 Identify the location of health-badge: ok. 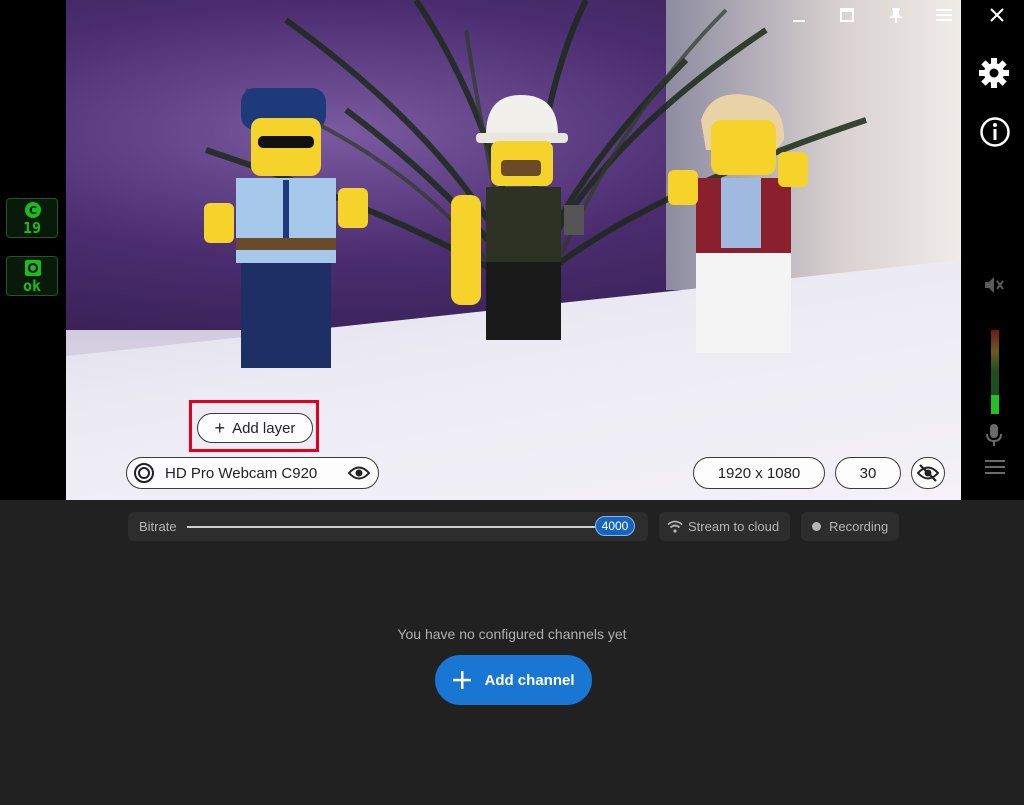
(32, 276).